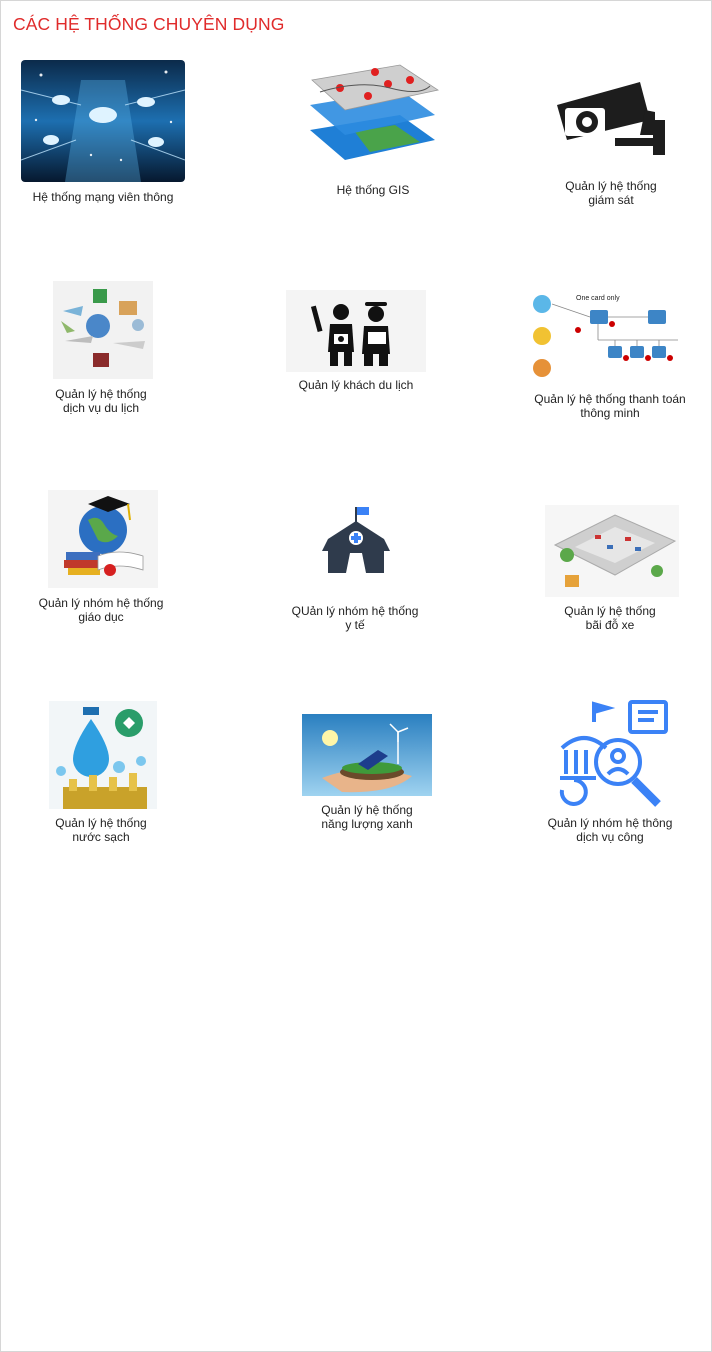  I want to click on parking-lot-icon, so click(612, 551).